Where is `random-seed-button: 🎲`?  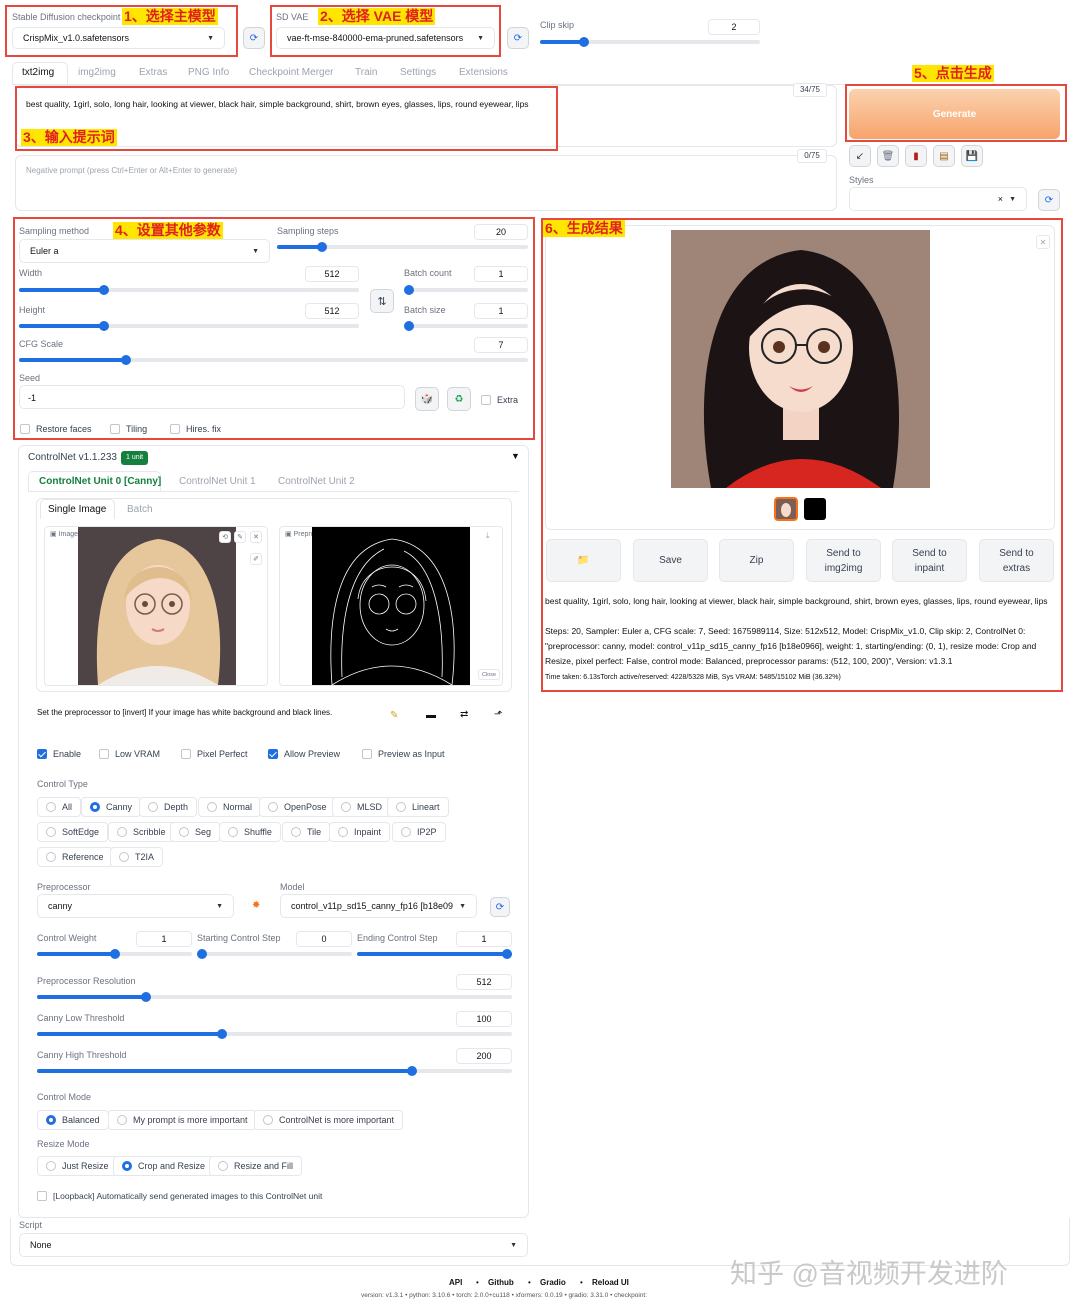
random-seed-button: 🎲 is located at coordinates (427, 399).